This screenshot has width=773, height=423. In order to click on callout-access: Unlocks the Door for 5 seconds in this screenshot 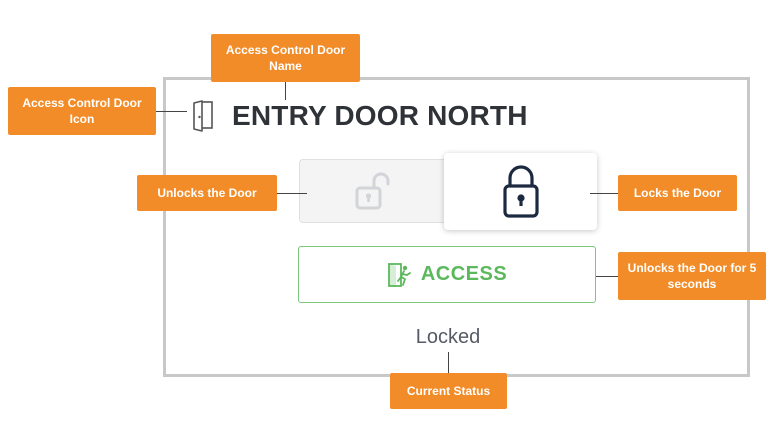, I will do `click(692, 276)`.